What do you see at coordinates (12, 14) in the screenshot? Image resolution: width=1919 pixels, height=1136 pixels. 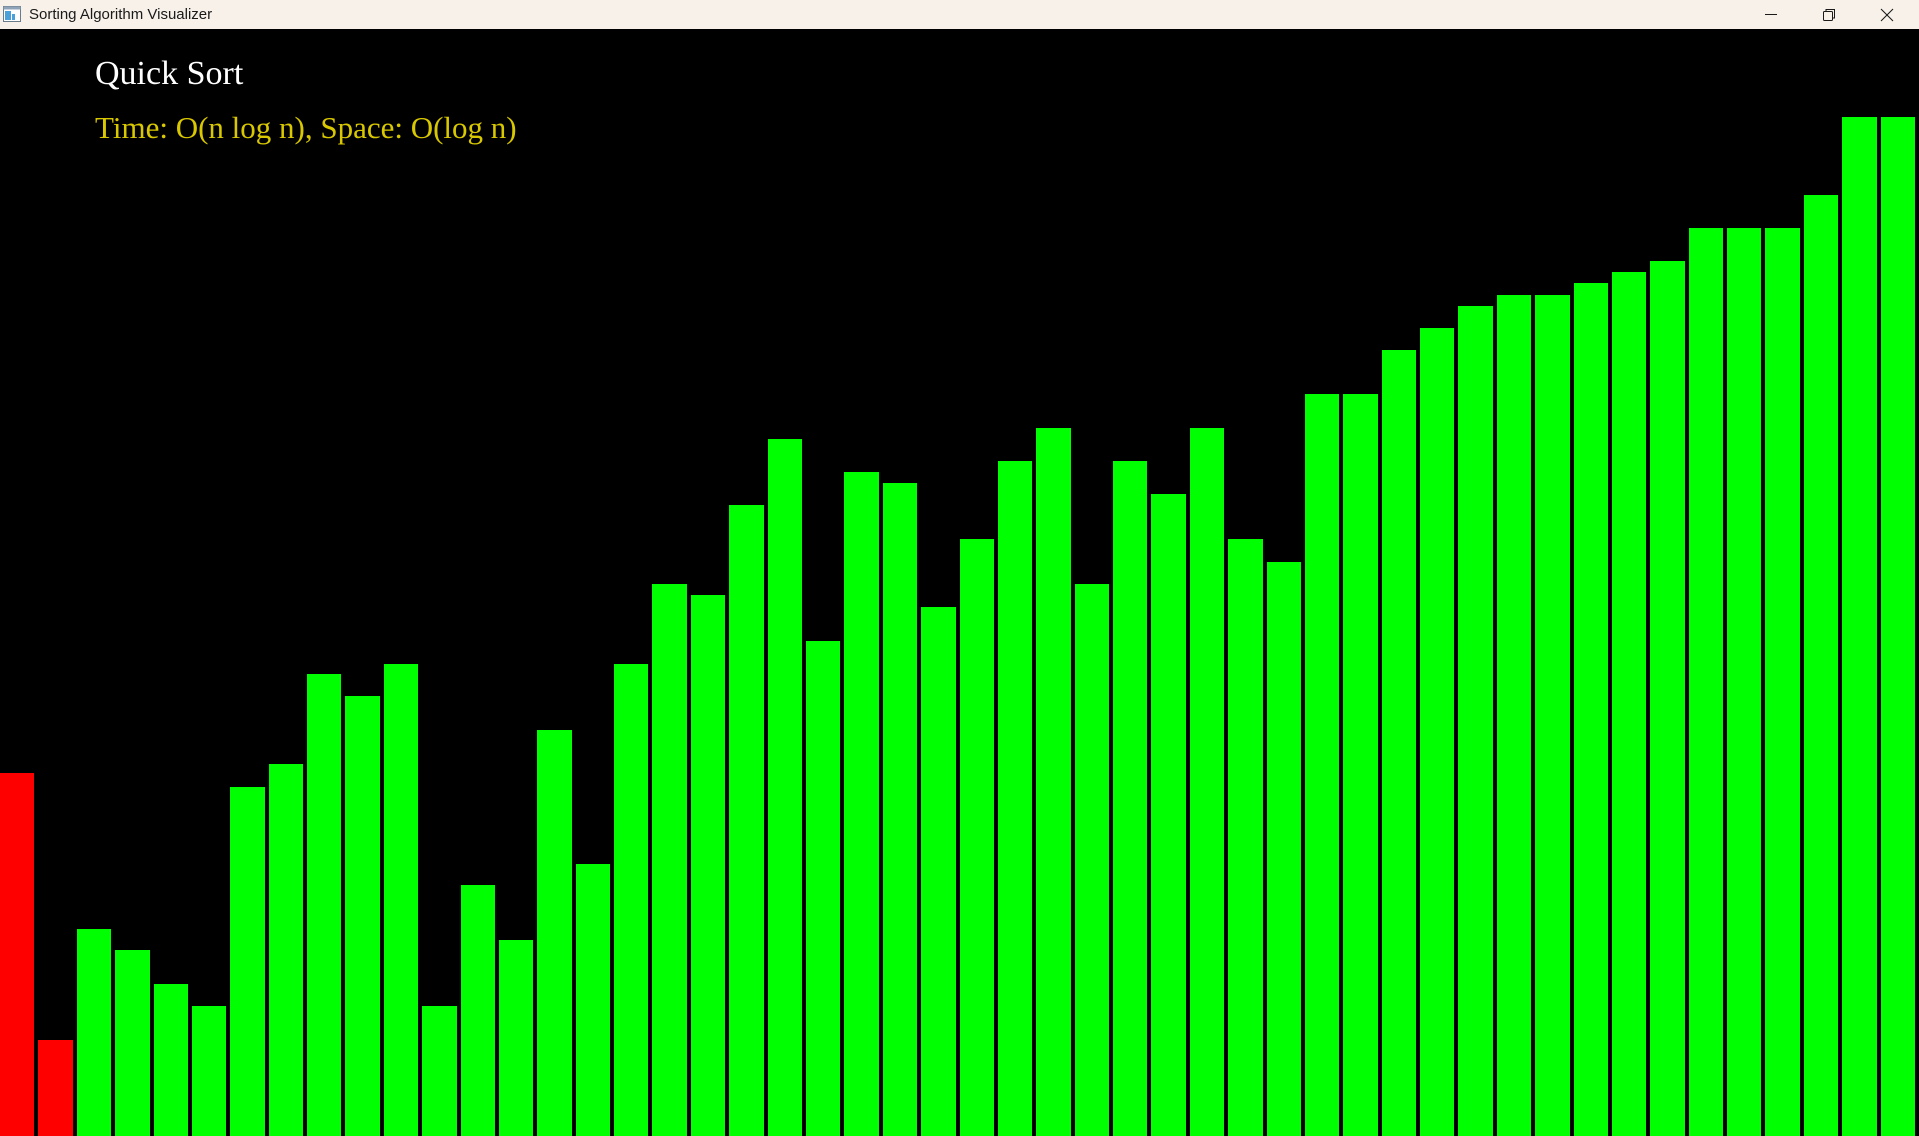 I see `app-icon` at bounding box center [12, 14].